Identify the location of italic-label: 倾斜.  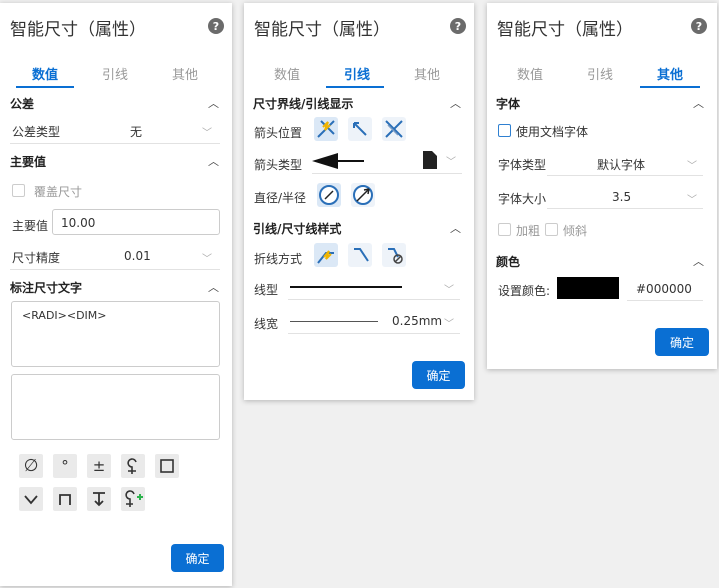
(575, 231).